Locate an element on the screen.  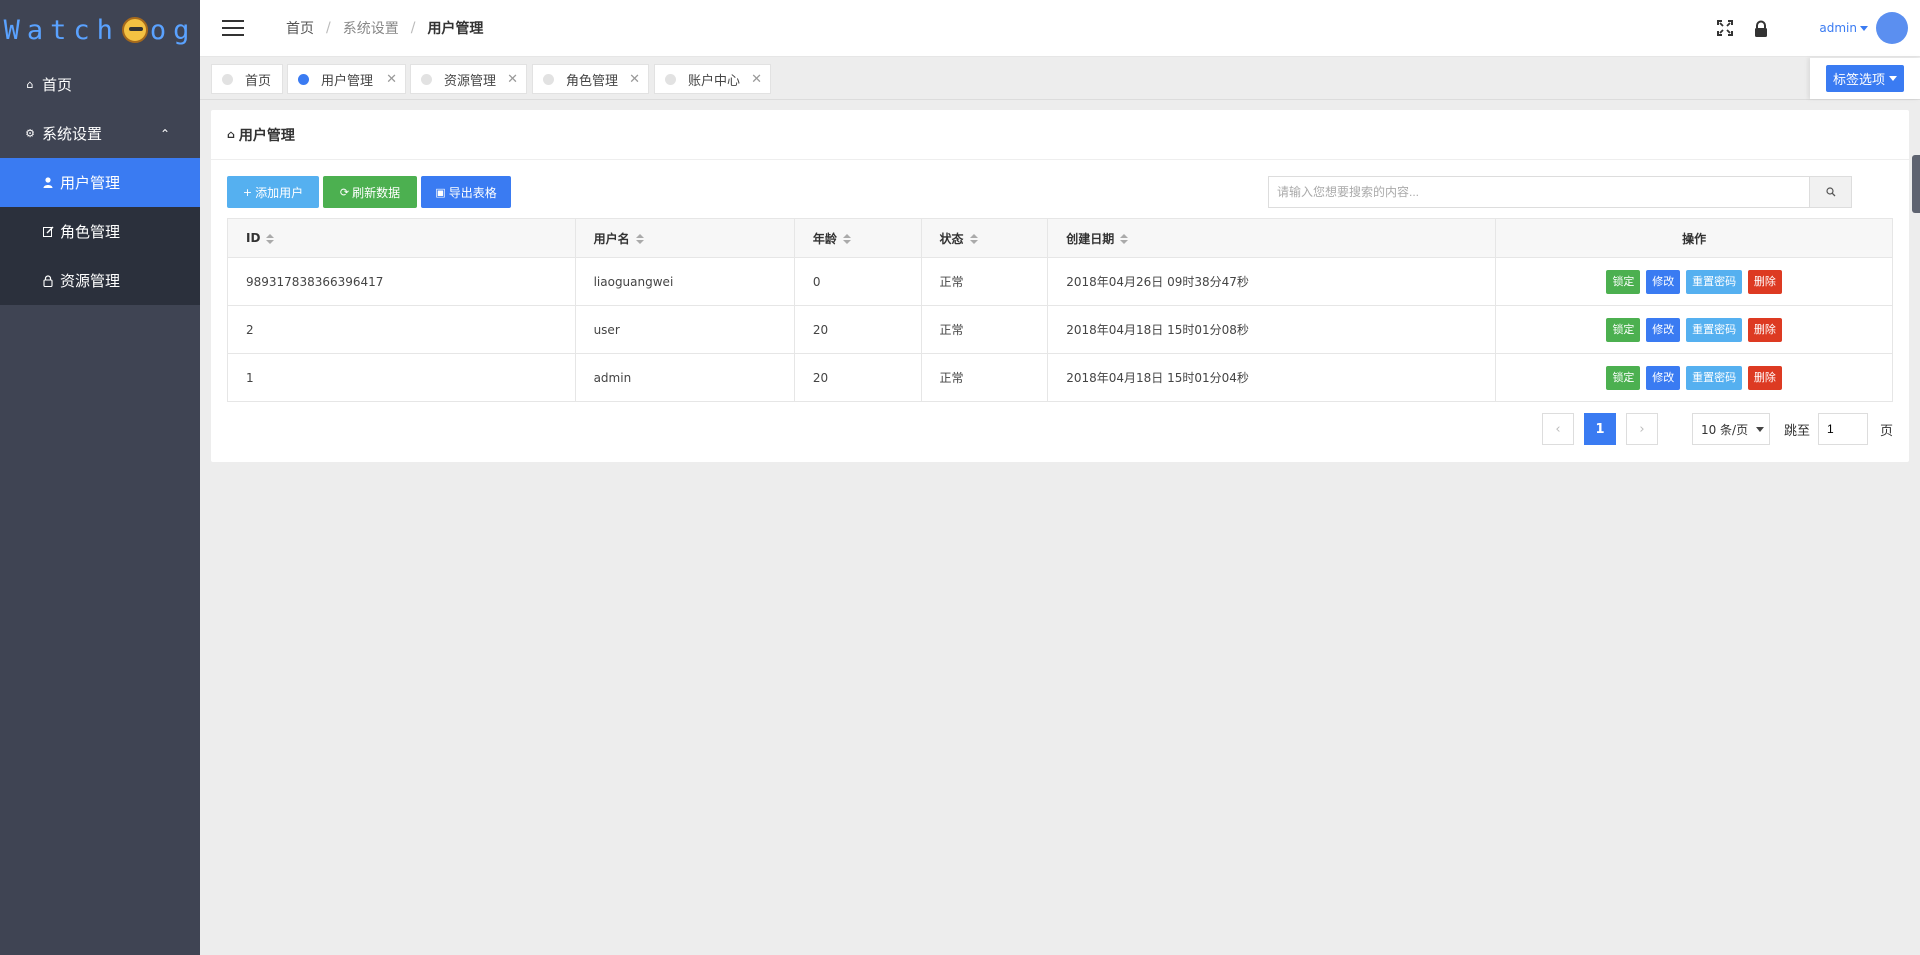
cell-actions: 锁定 修改 重置密码 删除 is located at coordinates (1694, 329).